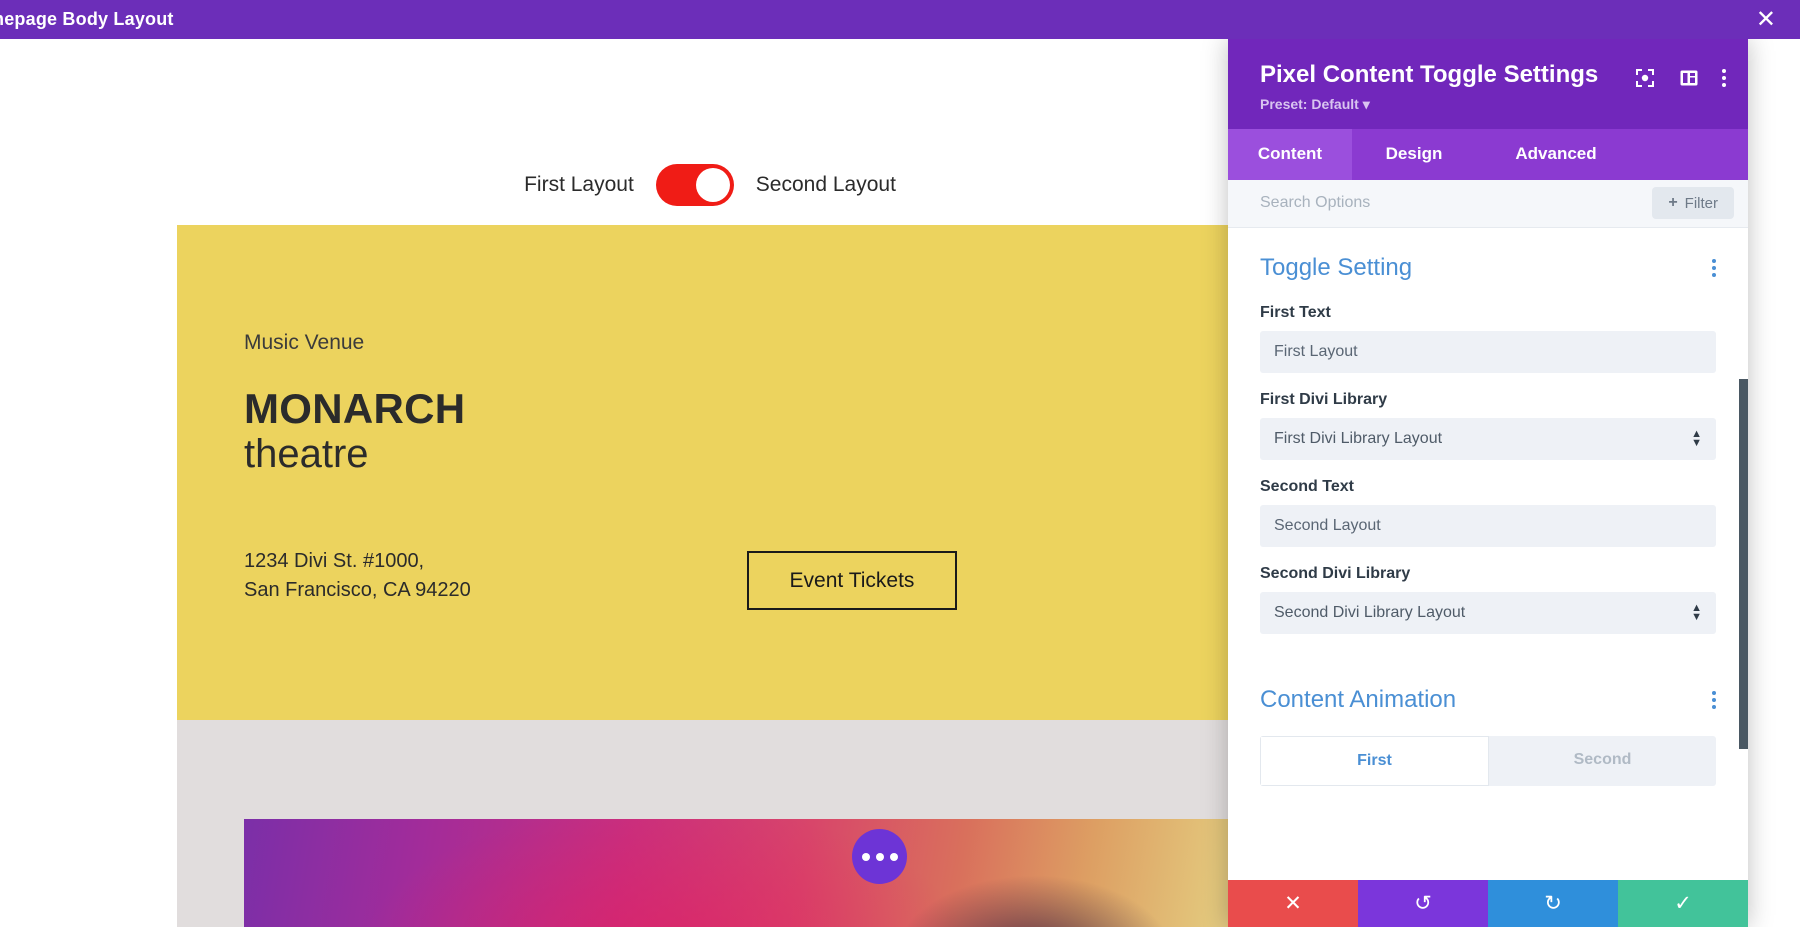  What do you see at coordinates (87, 19) in the screenshot?
I see `layout-title: mepage Body Layout` at bounding box center [87, 19].